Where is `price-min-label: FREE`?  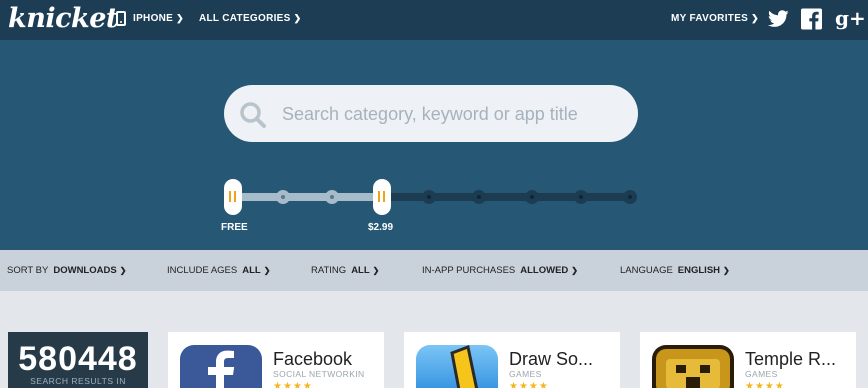 price-min-label: FREE is located at coordinates (234, 227).